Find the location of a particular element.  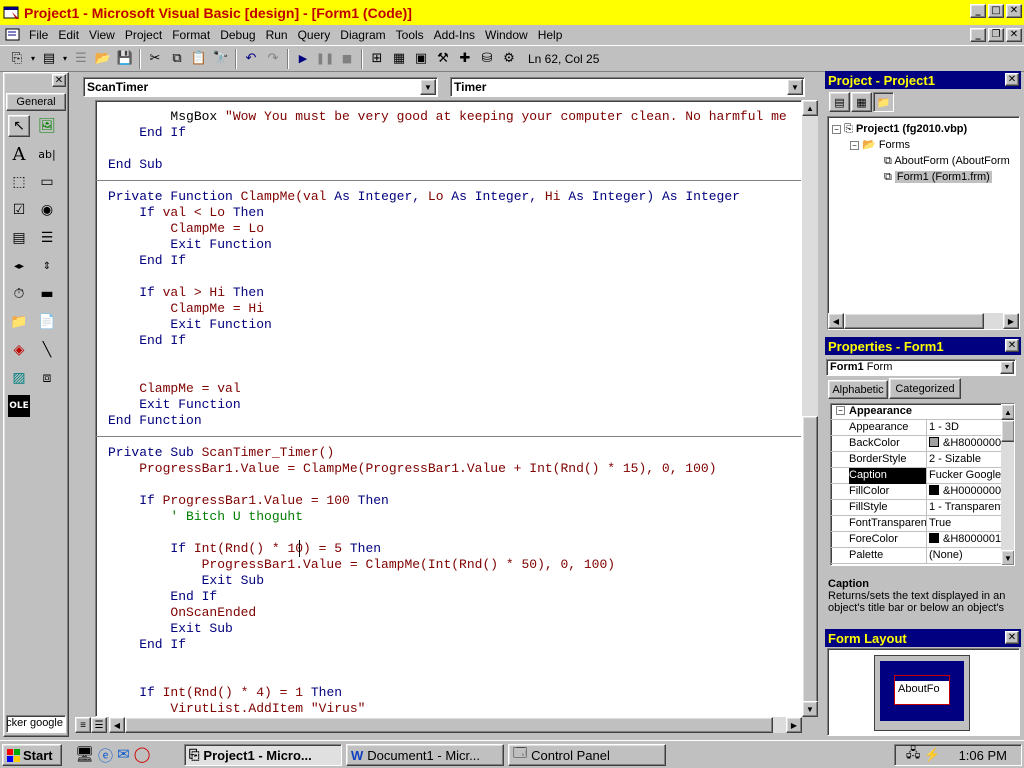

property-value: 1 - 3D is located at coordinates (965, 428).